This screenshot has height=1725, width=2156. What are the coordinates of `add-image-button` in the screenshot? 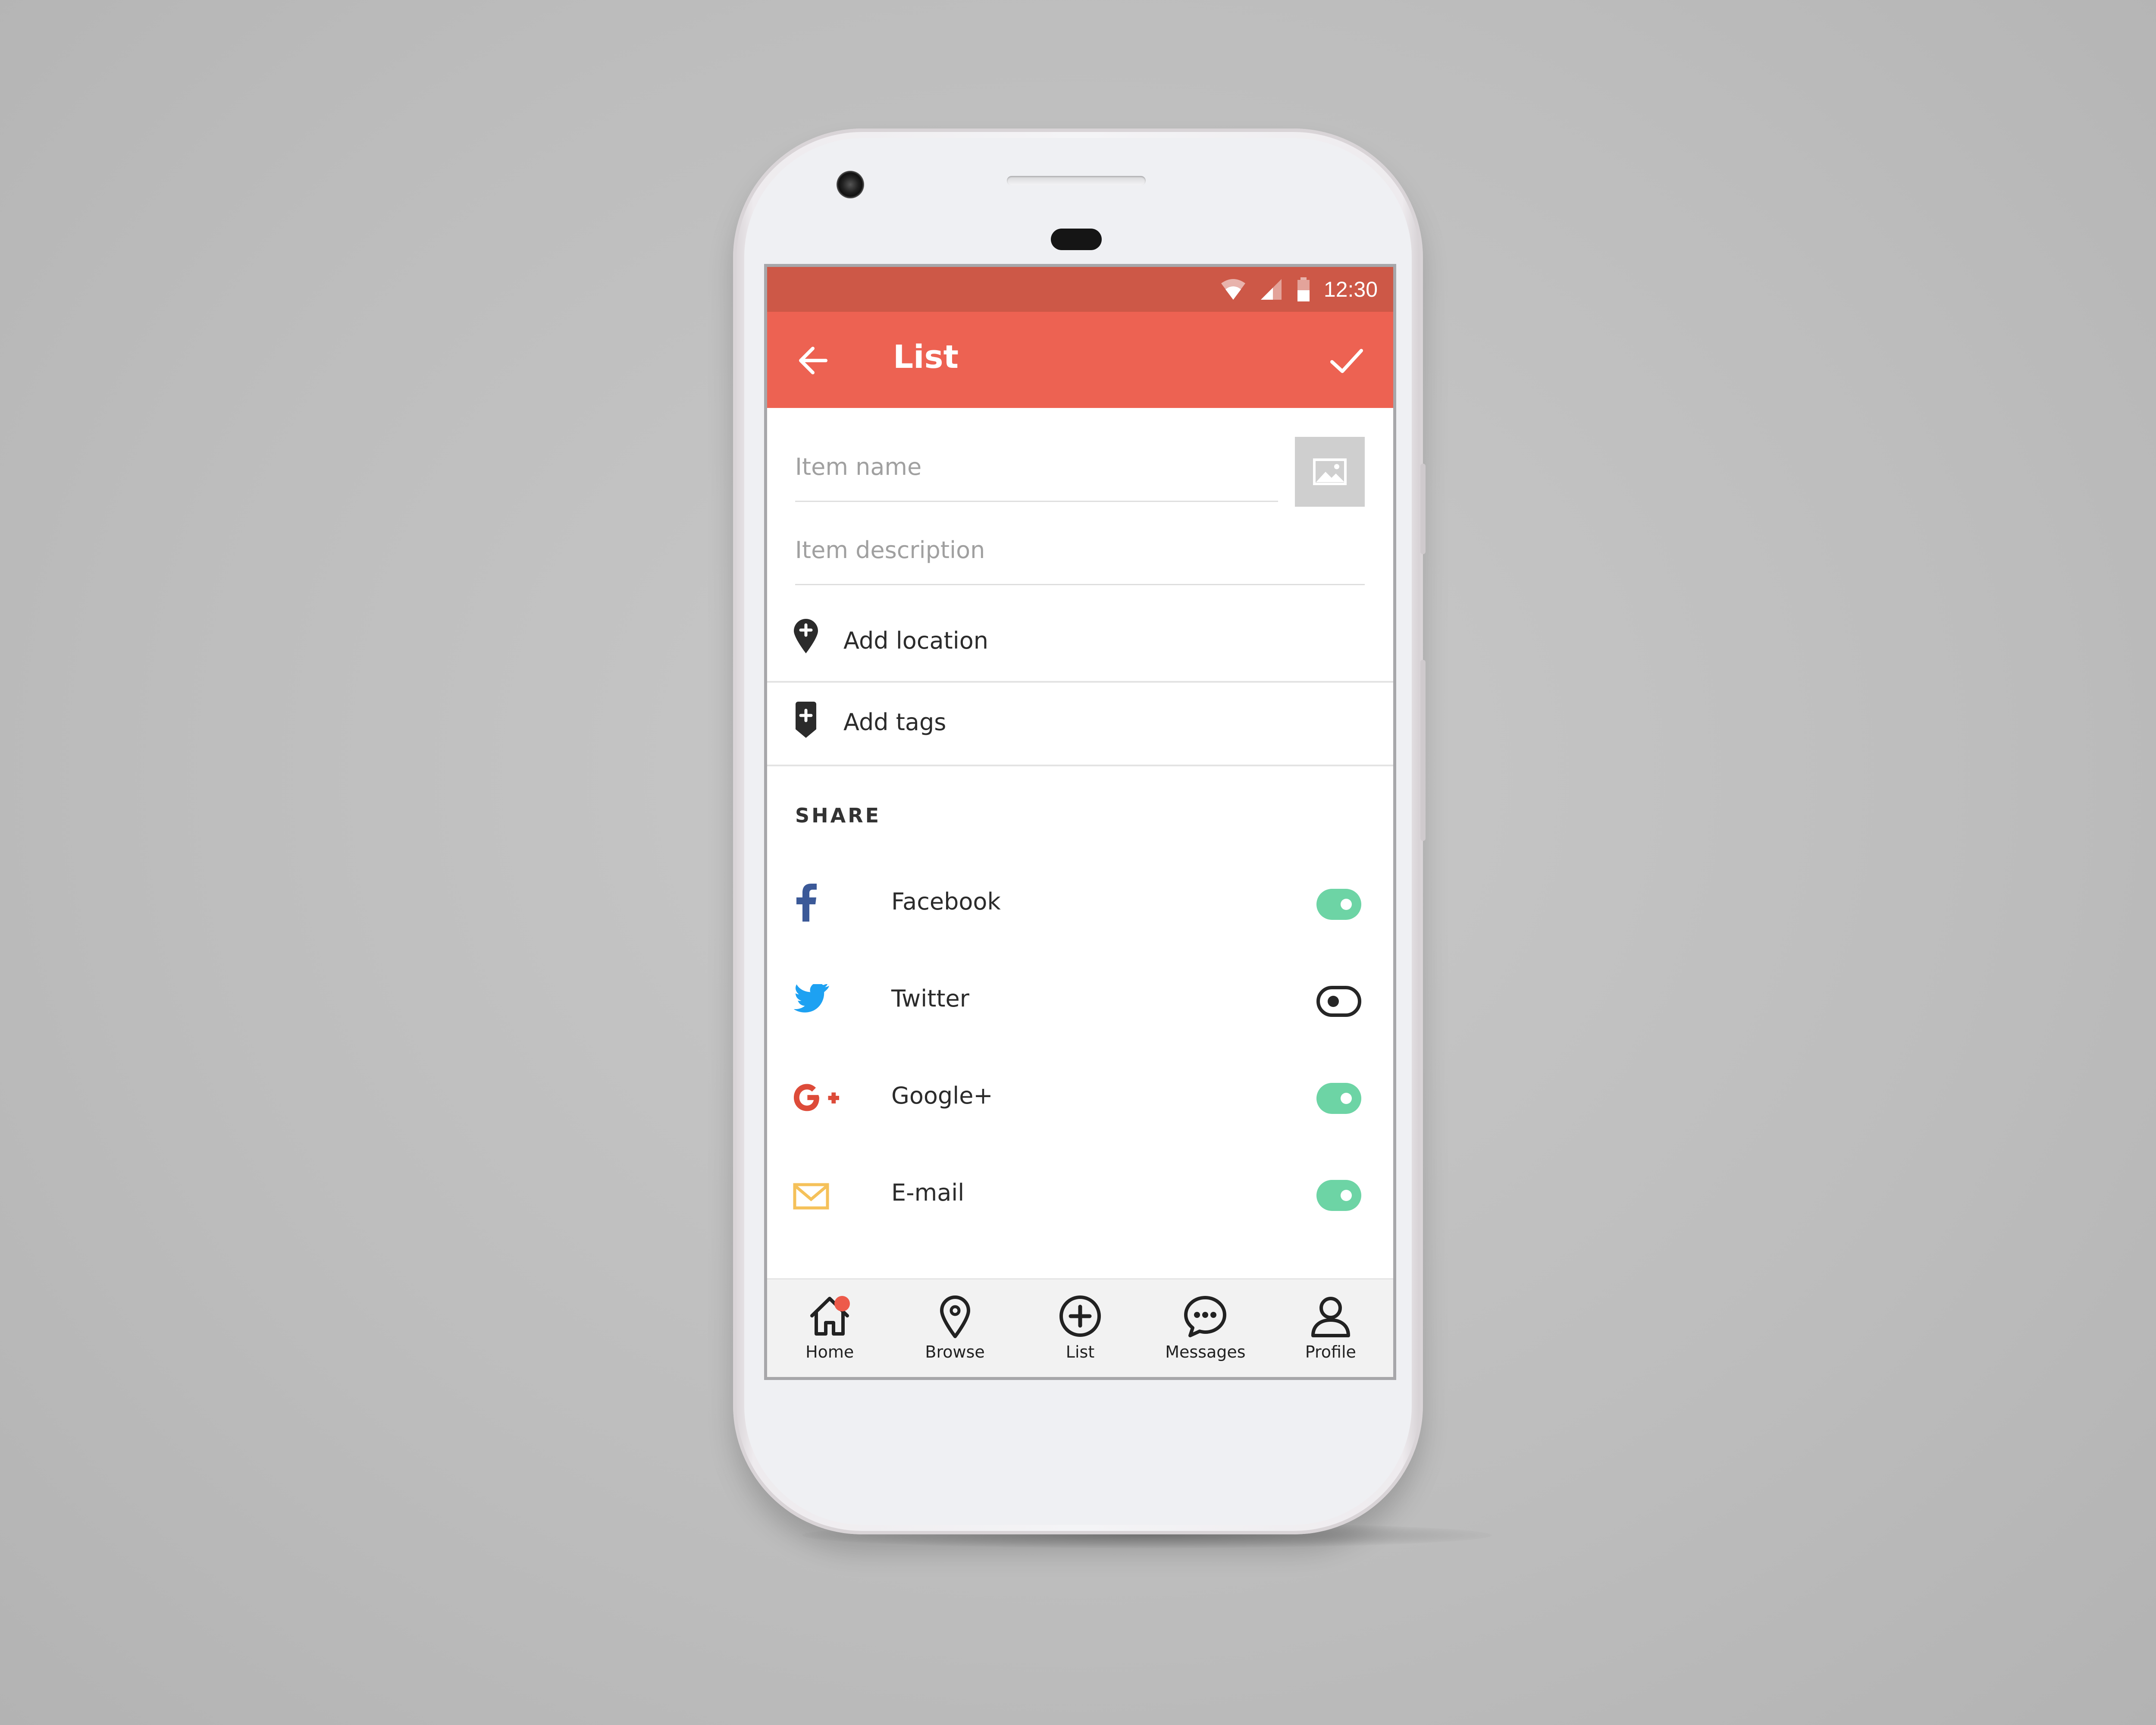 It's located at (1330, 472).